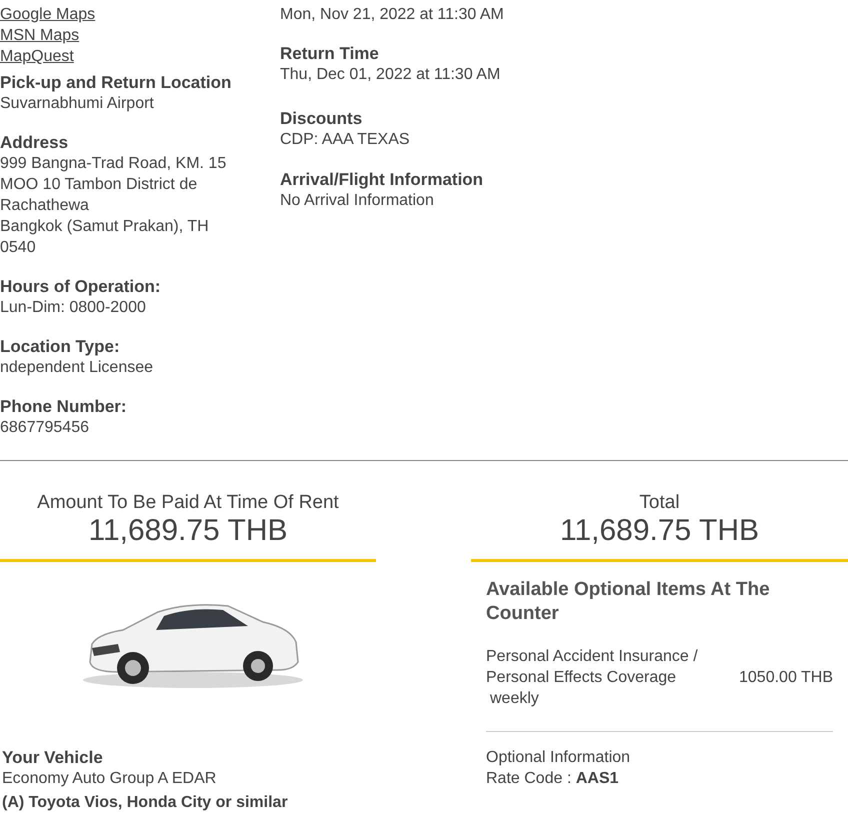 The image size is (848, 815). I want to click on rate-code: Rate Code : AAS1, so click(553, 779).